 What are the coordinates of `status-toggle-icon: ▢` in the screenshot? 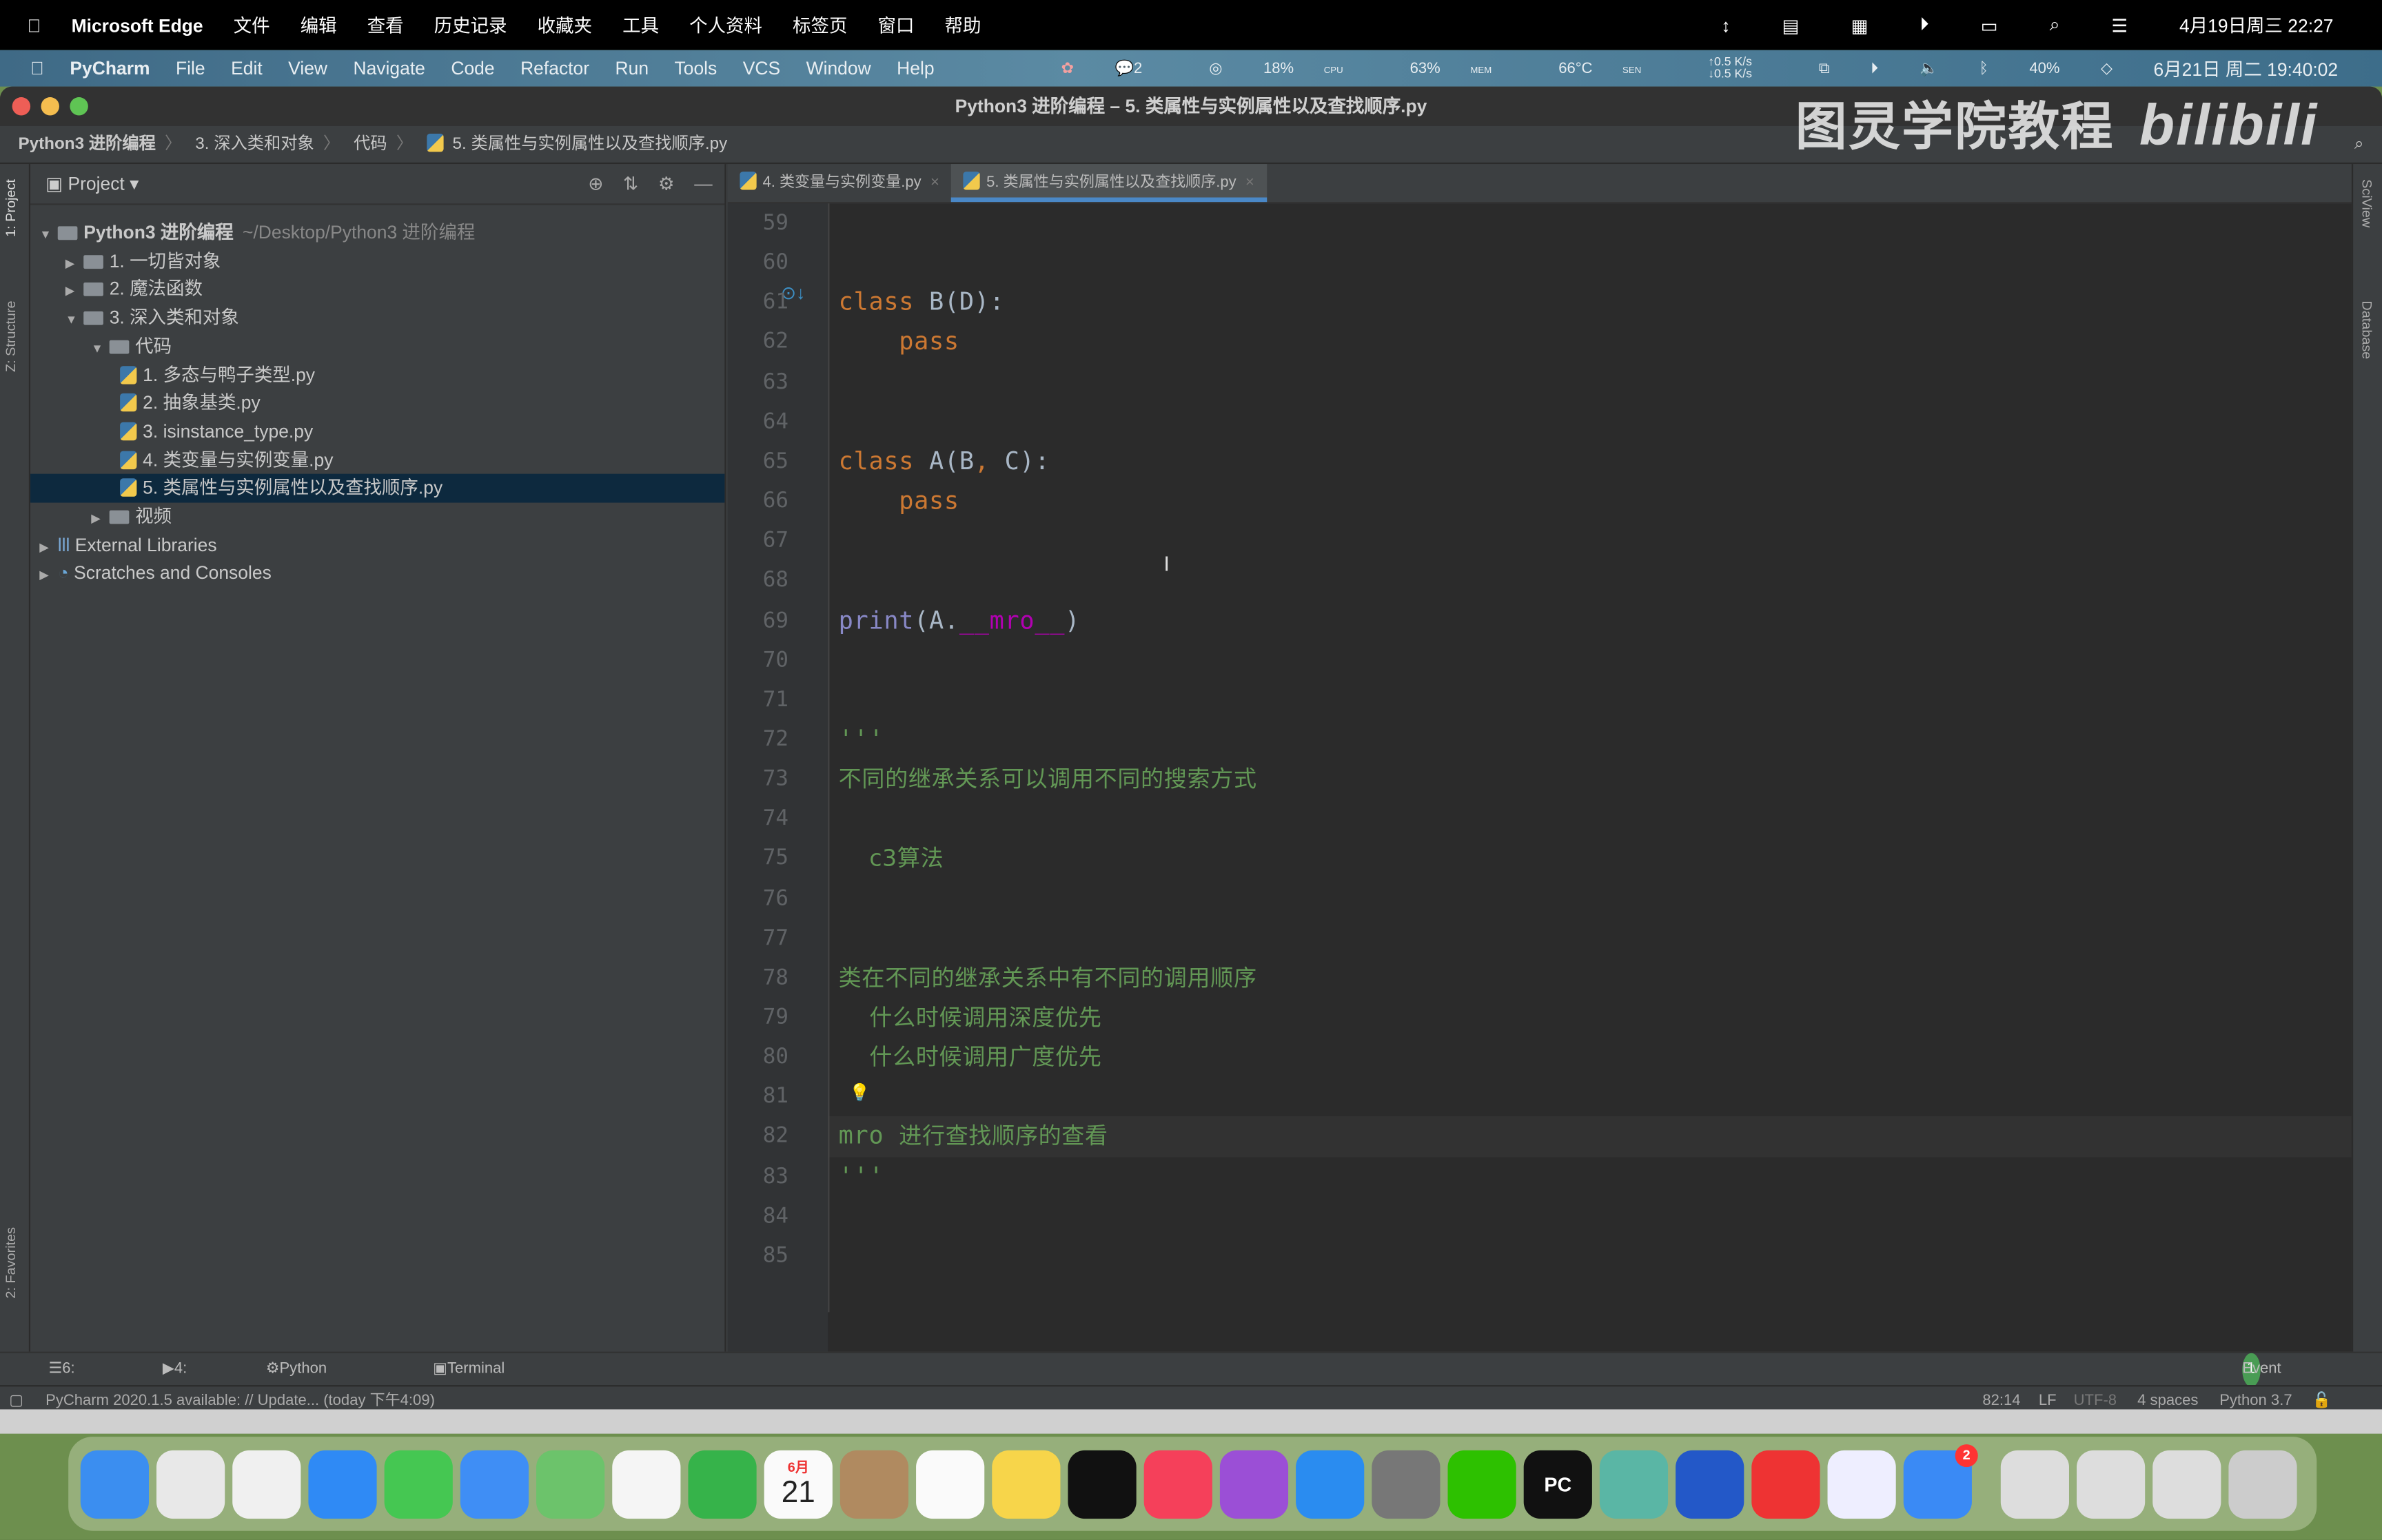 It's located at (16, 1399).